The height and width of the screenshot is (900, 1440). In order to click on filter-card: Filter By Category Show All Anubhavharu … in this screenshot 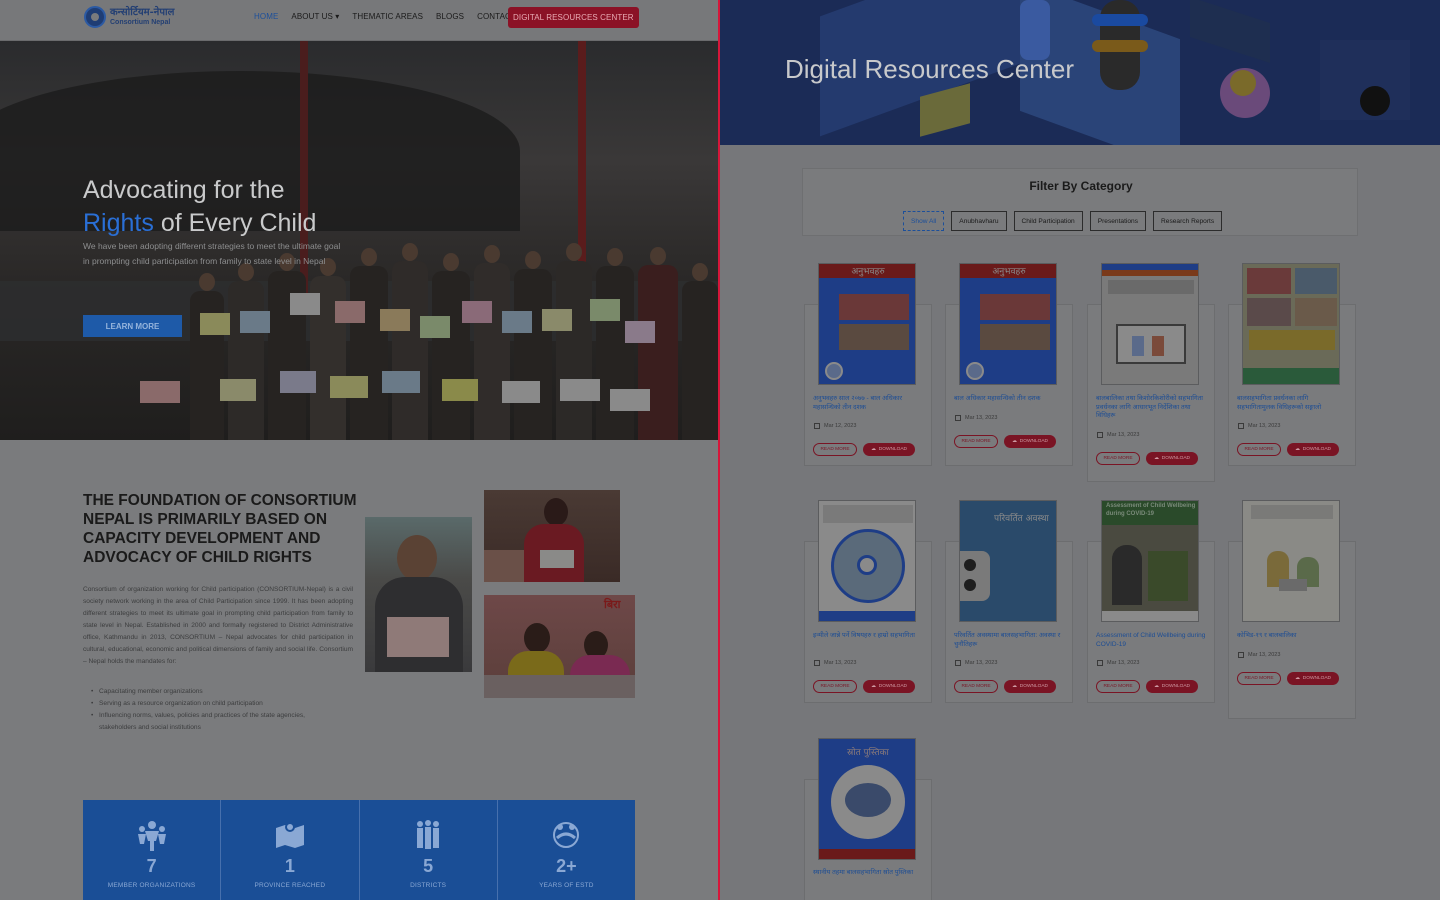, I will do `click(1080, 202)`.